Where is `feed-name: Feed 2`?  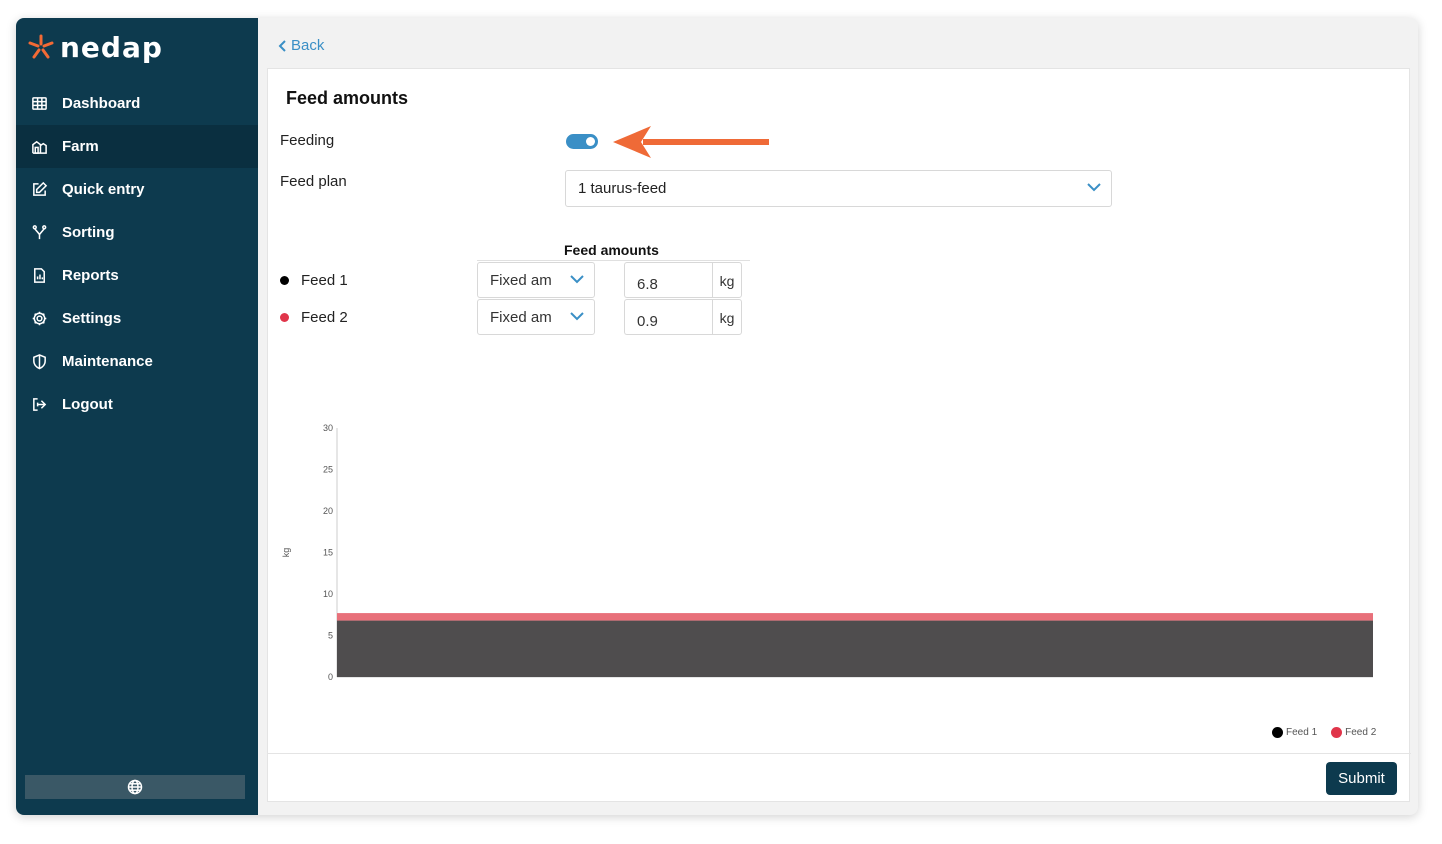 feed-name: Feed 2 is located at coordinates (324, 317).